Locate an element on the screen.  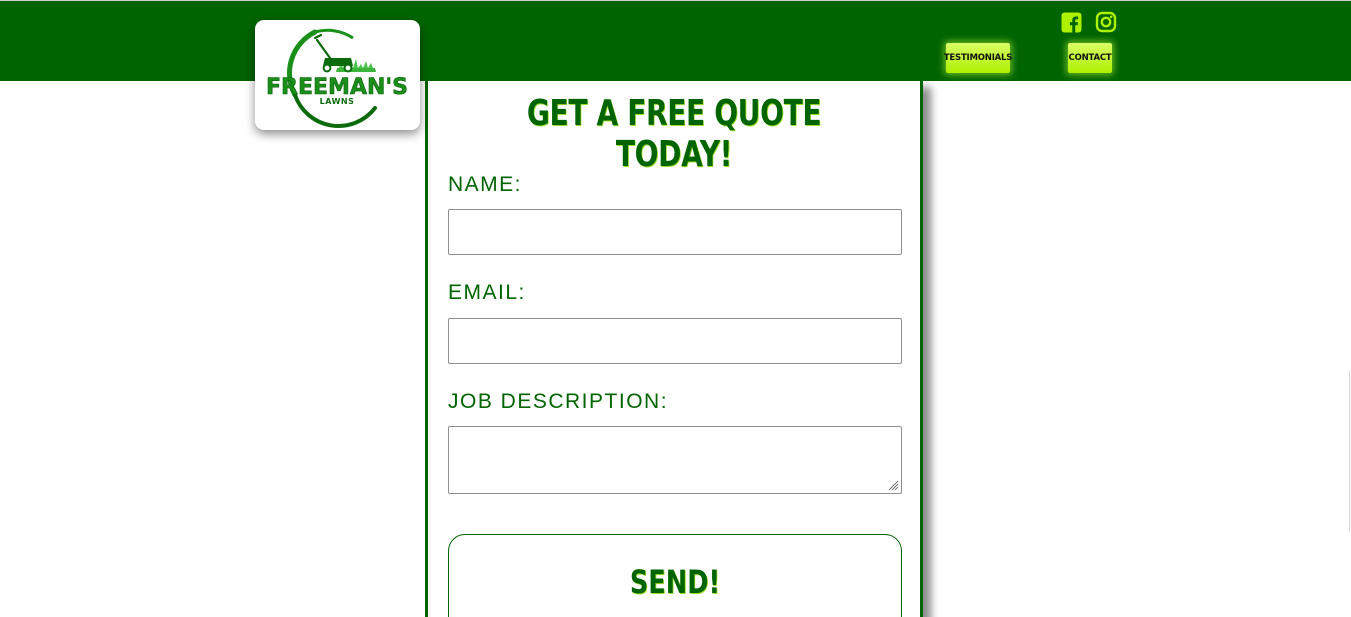
scrollbar-track is located at coordinates (1349, 451).